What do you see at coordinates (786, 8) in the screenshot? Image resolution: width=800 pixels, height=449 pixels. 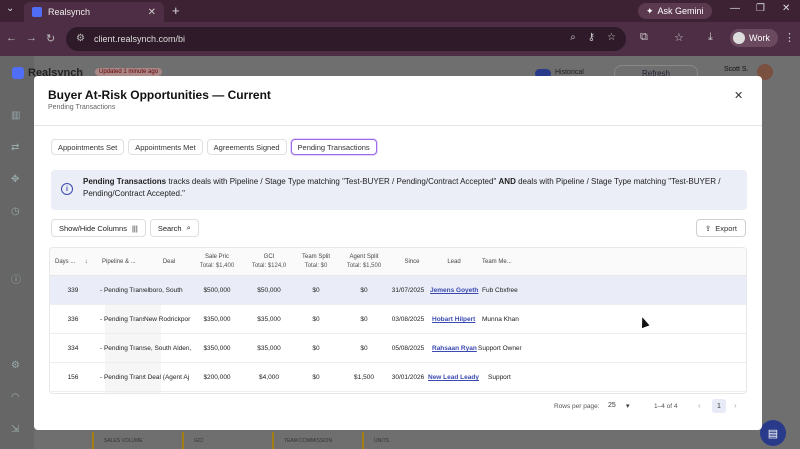 I see `window-close-icon: ✕` at bounding box center [786, 8].